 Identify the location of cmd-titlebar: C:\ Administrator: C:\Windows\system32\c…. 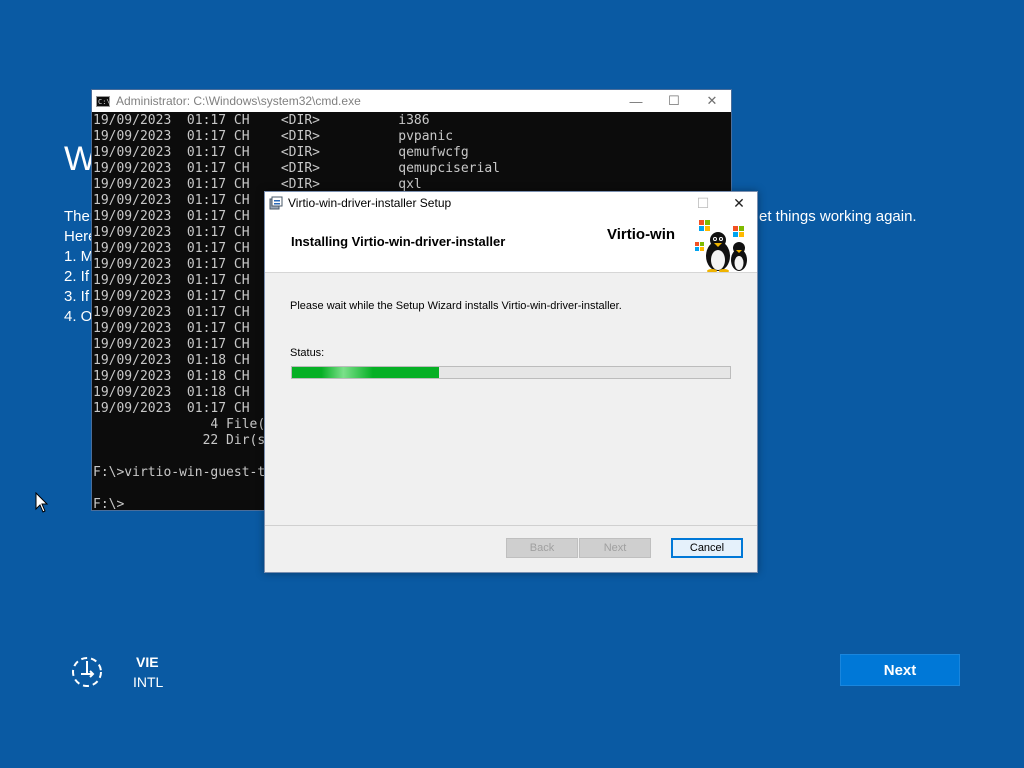
(411, 101).